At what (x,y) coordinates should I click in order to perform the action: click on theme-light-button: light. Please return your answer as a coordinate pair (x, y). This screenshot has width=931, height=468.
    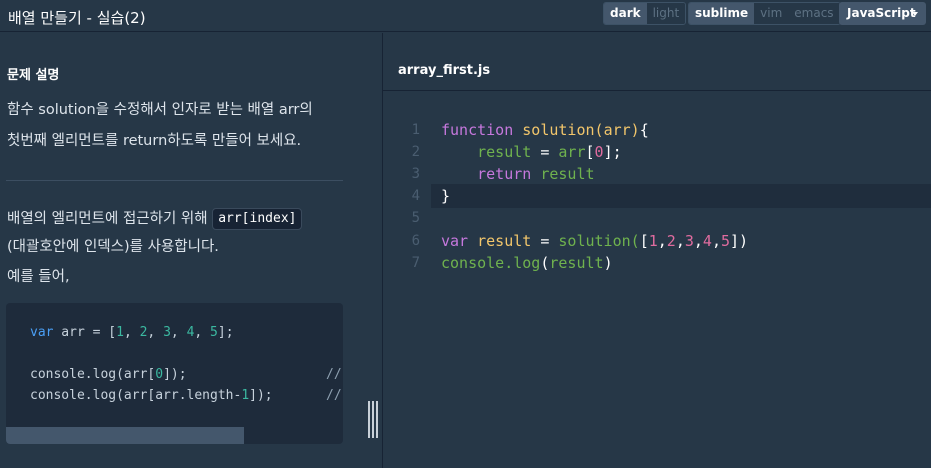
    Looking at the image, I should click on (666, 13).